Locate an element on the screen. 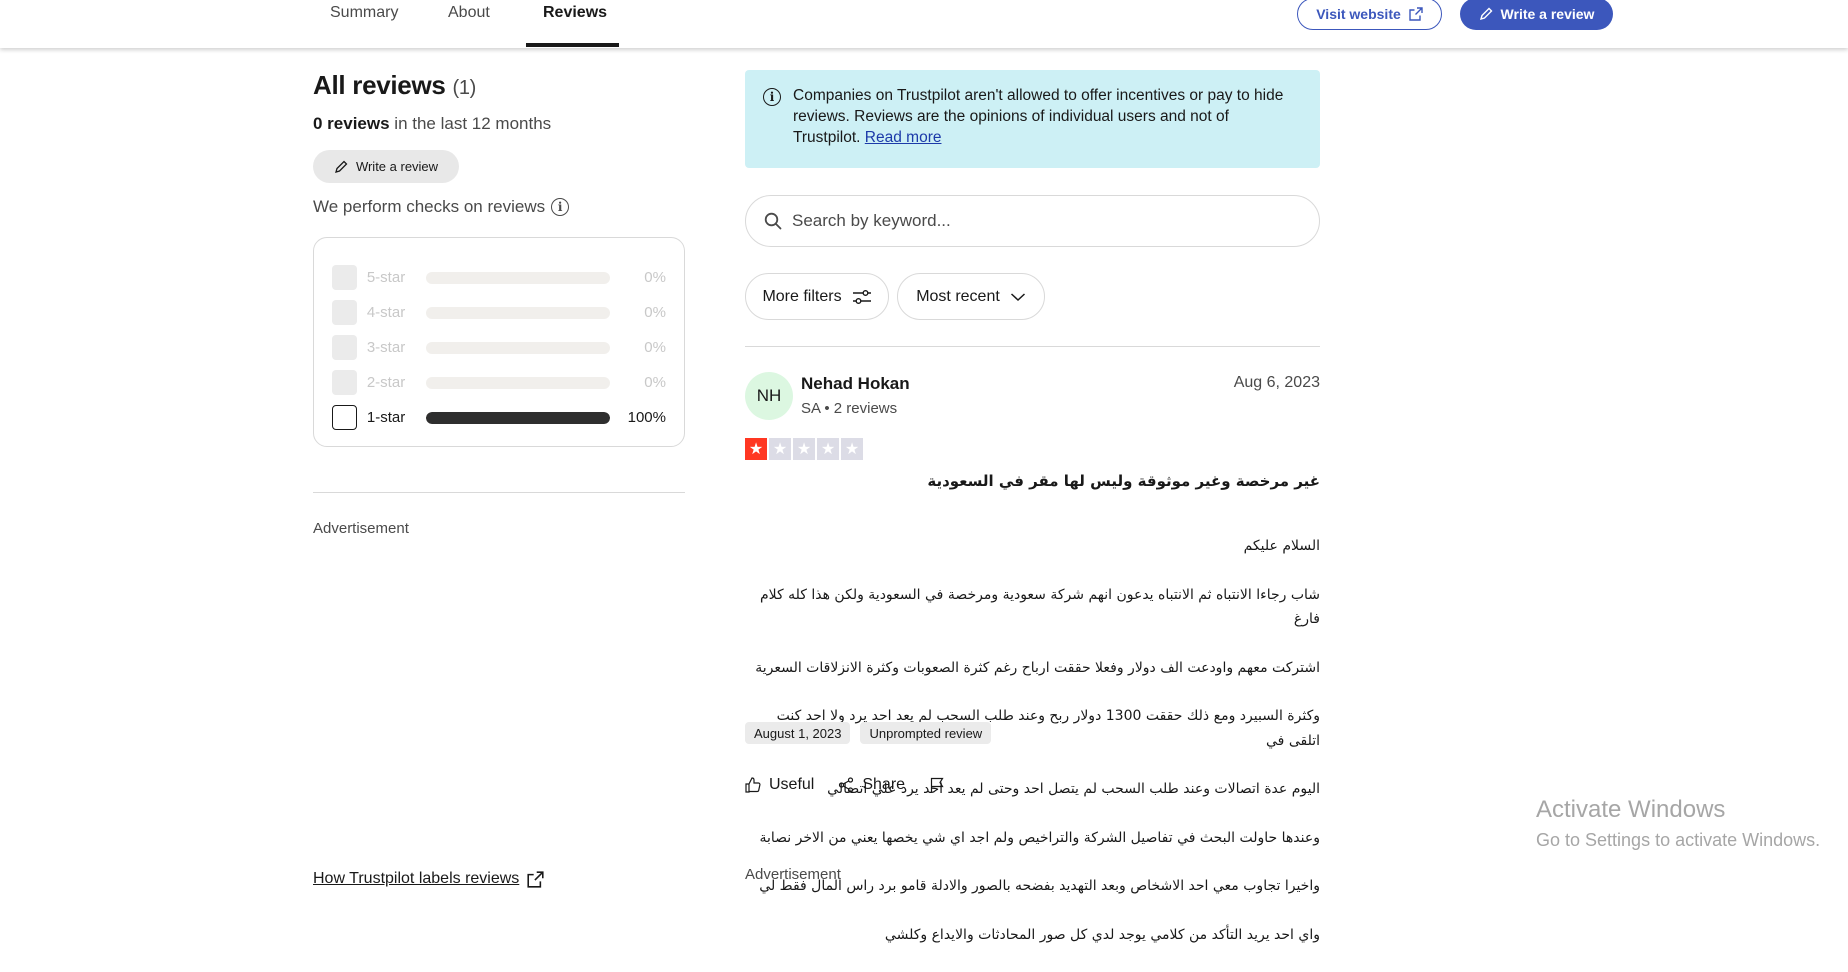 The image size is (1848, 972). visit-website-button: Visit website is located at coordinates (1369, 15).